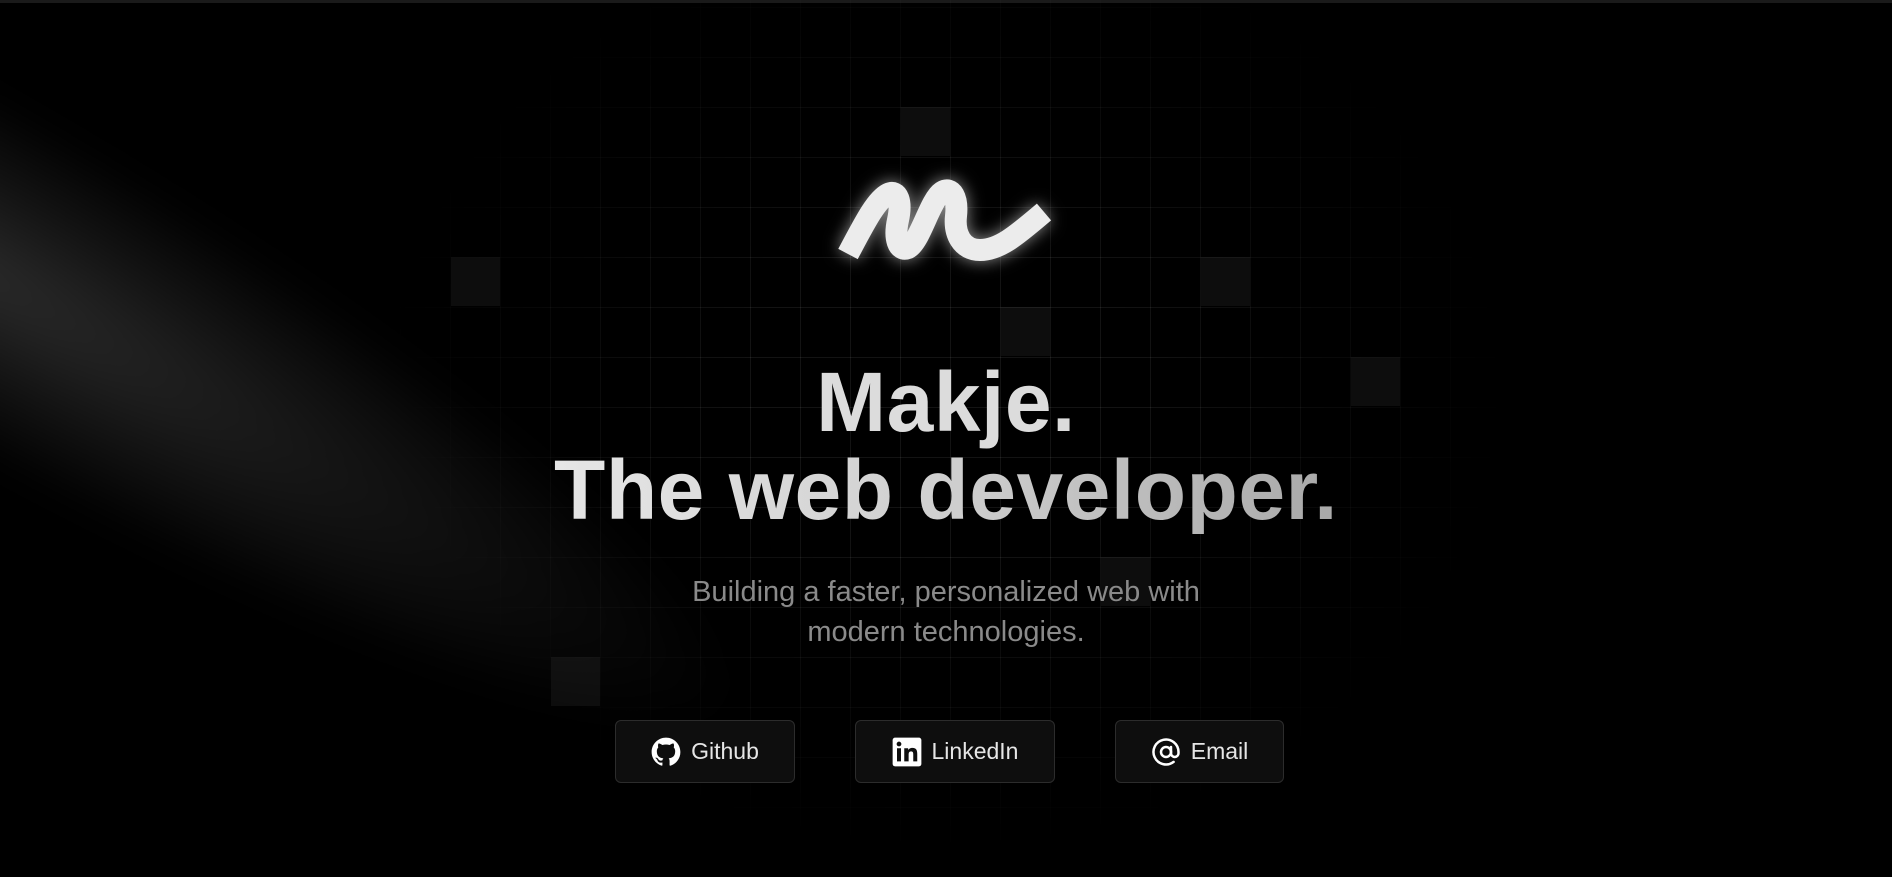  What do you see at coordinates (666, 752) in the screenshot?
I see `github-icon` at bounding box center [666, 752].